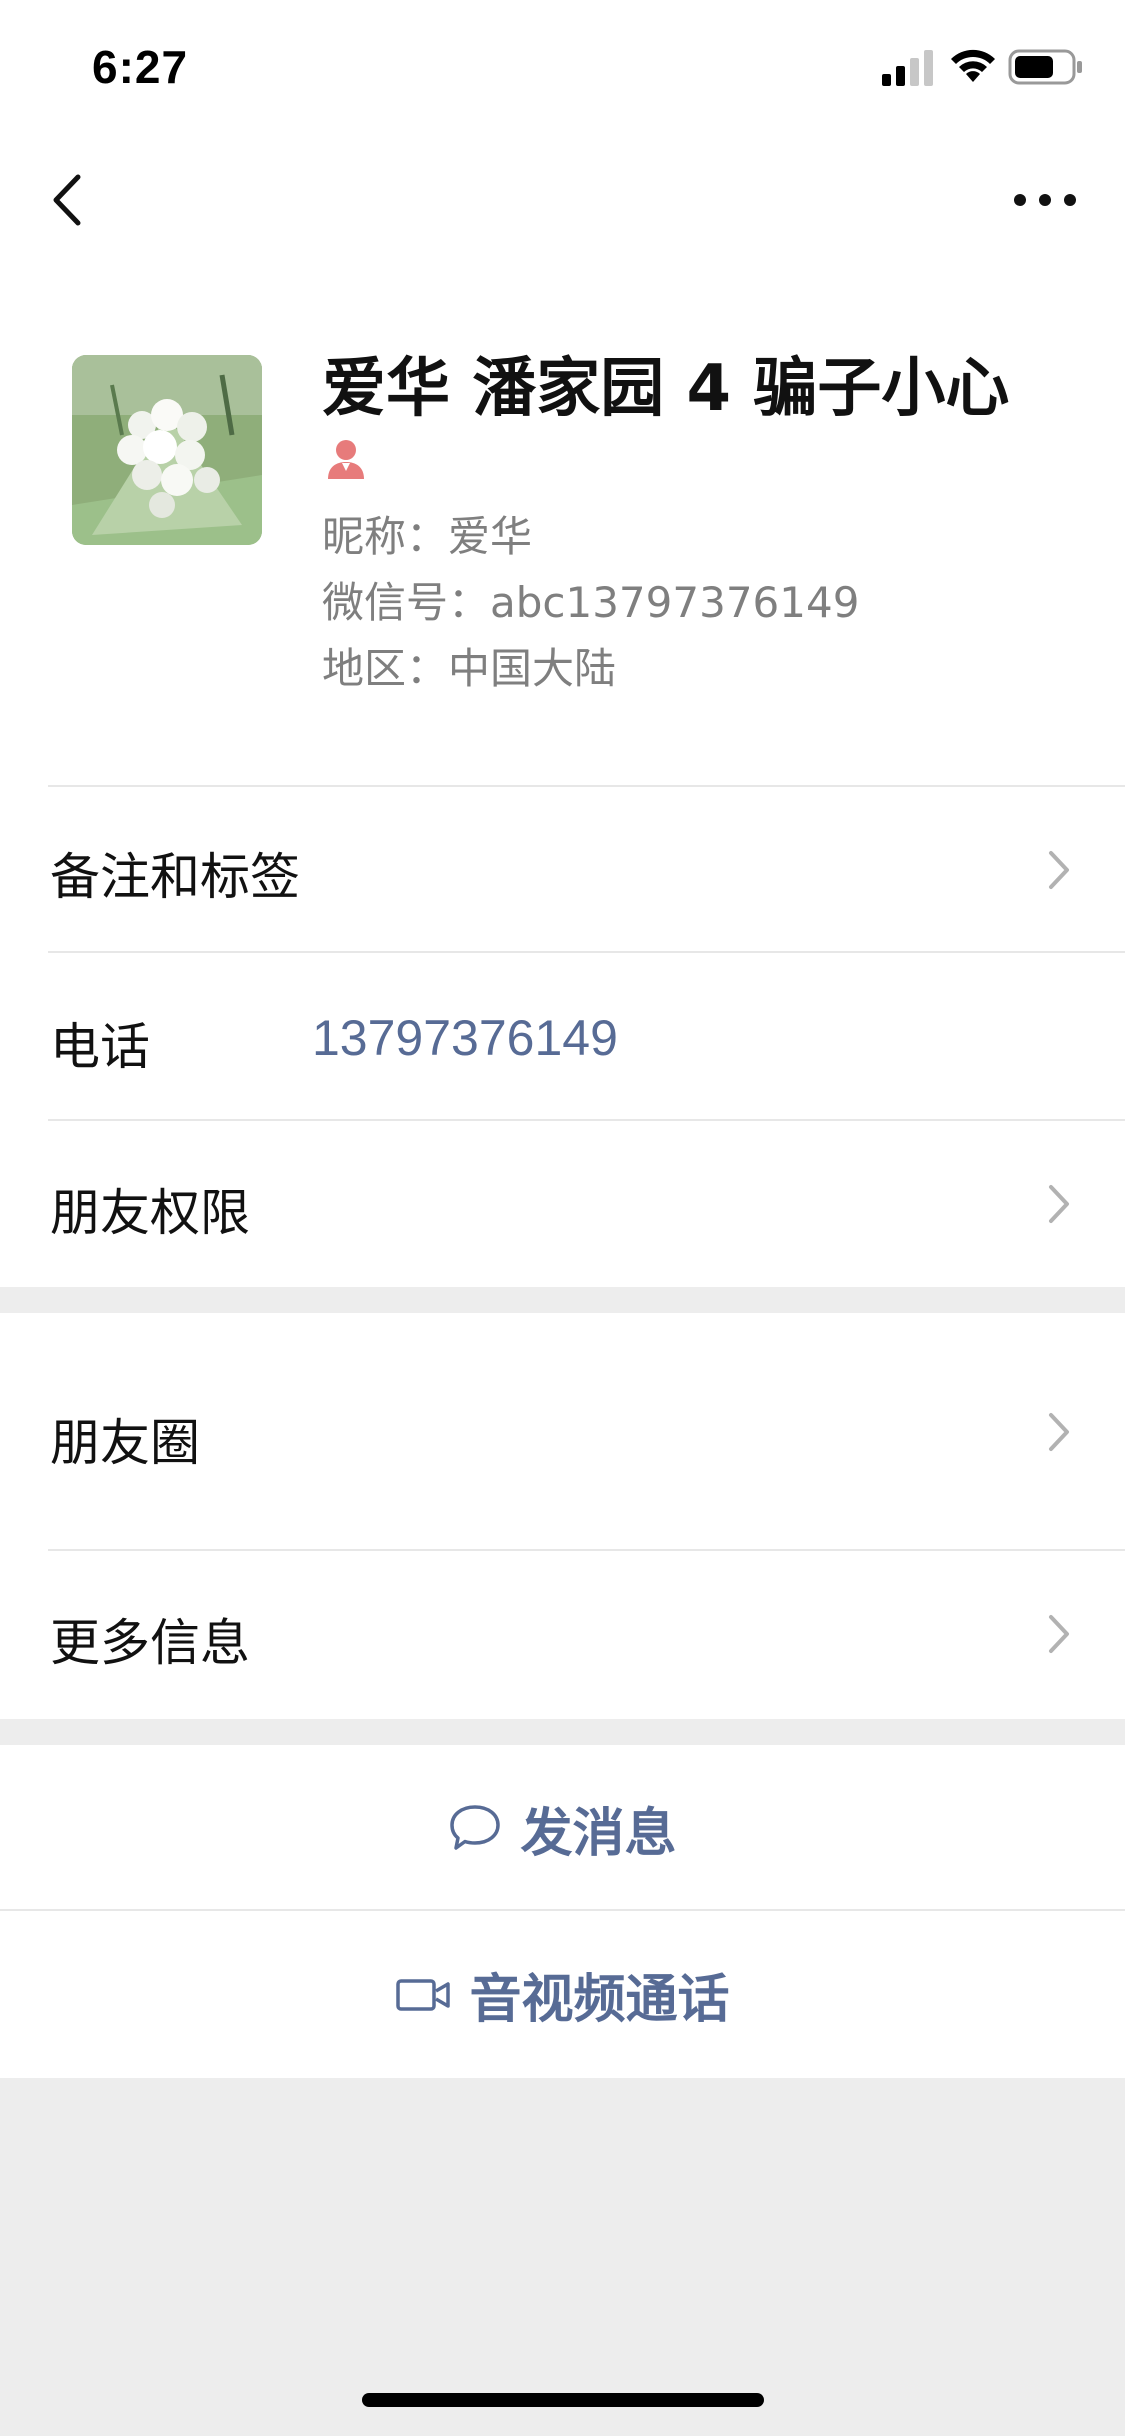 The image size is (1125, 2436). What do you see at coordinates (666, 389) in the screenshot?
I see `display-name: 爱华 潘家园 4 骗子小心` at bounding box center [666, 389].